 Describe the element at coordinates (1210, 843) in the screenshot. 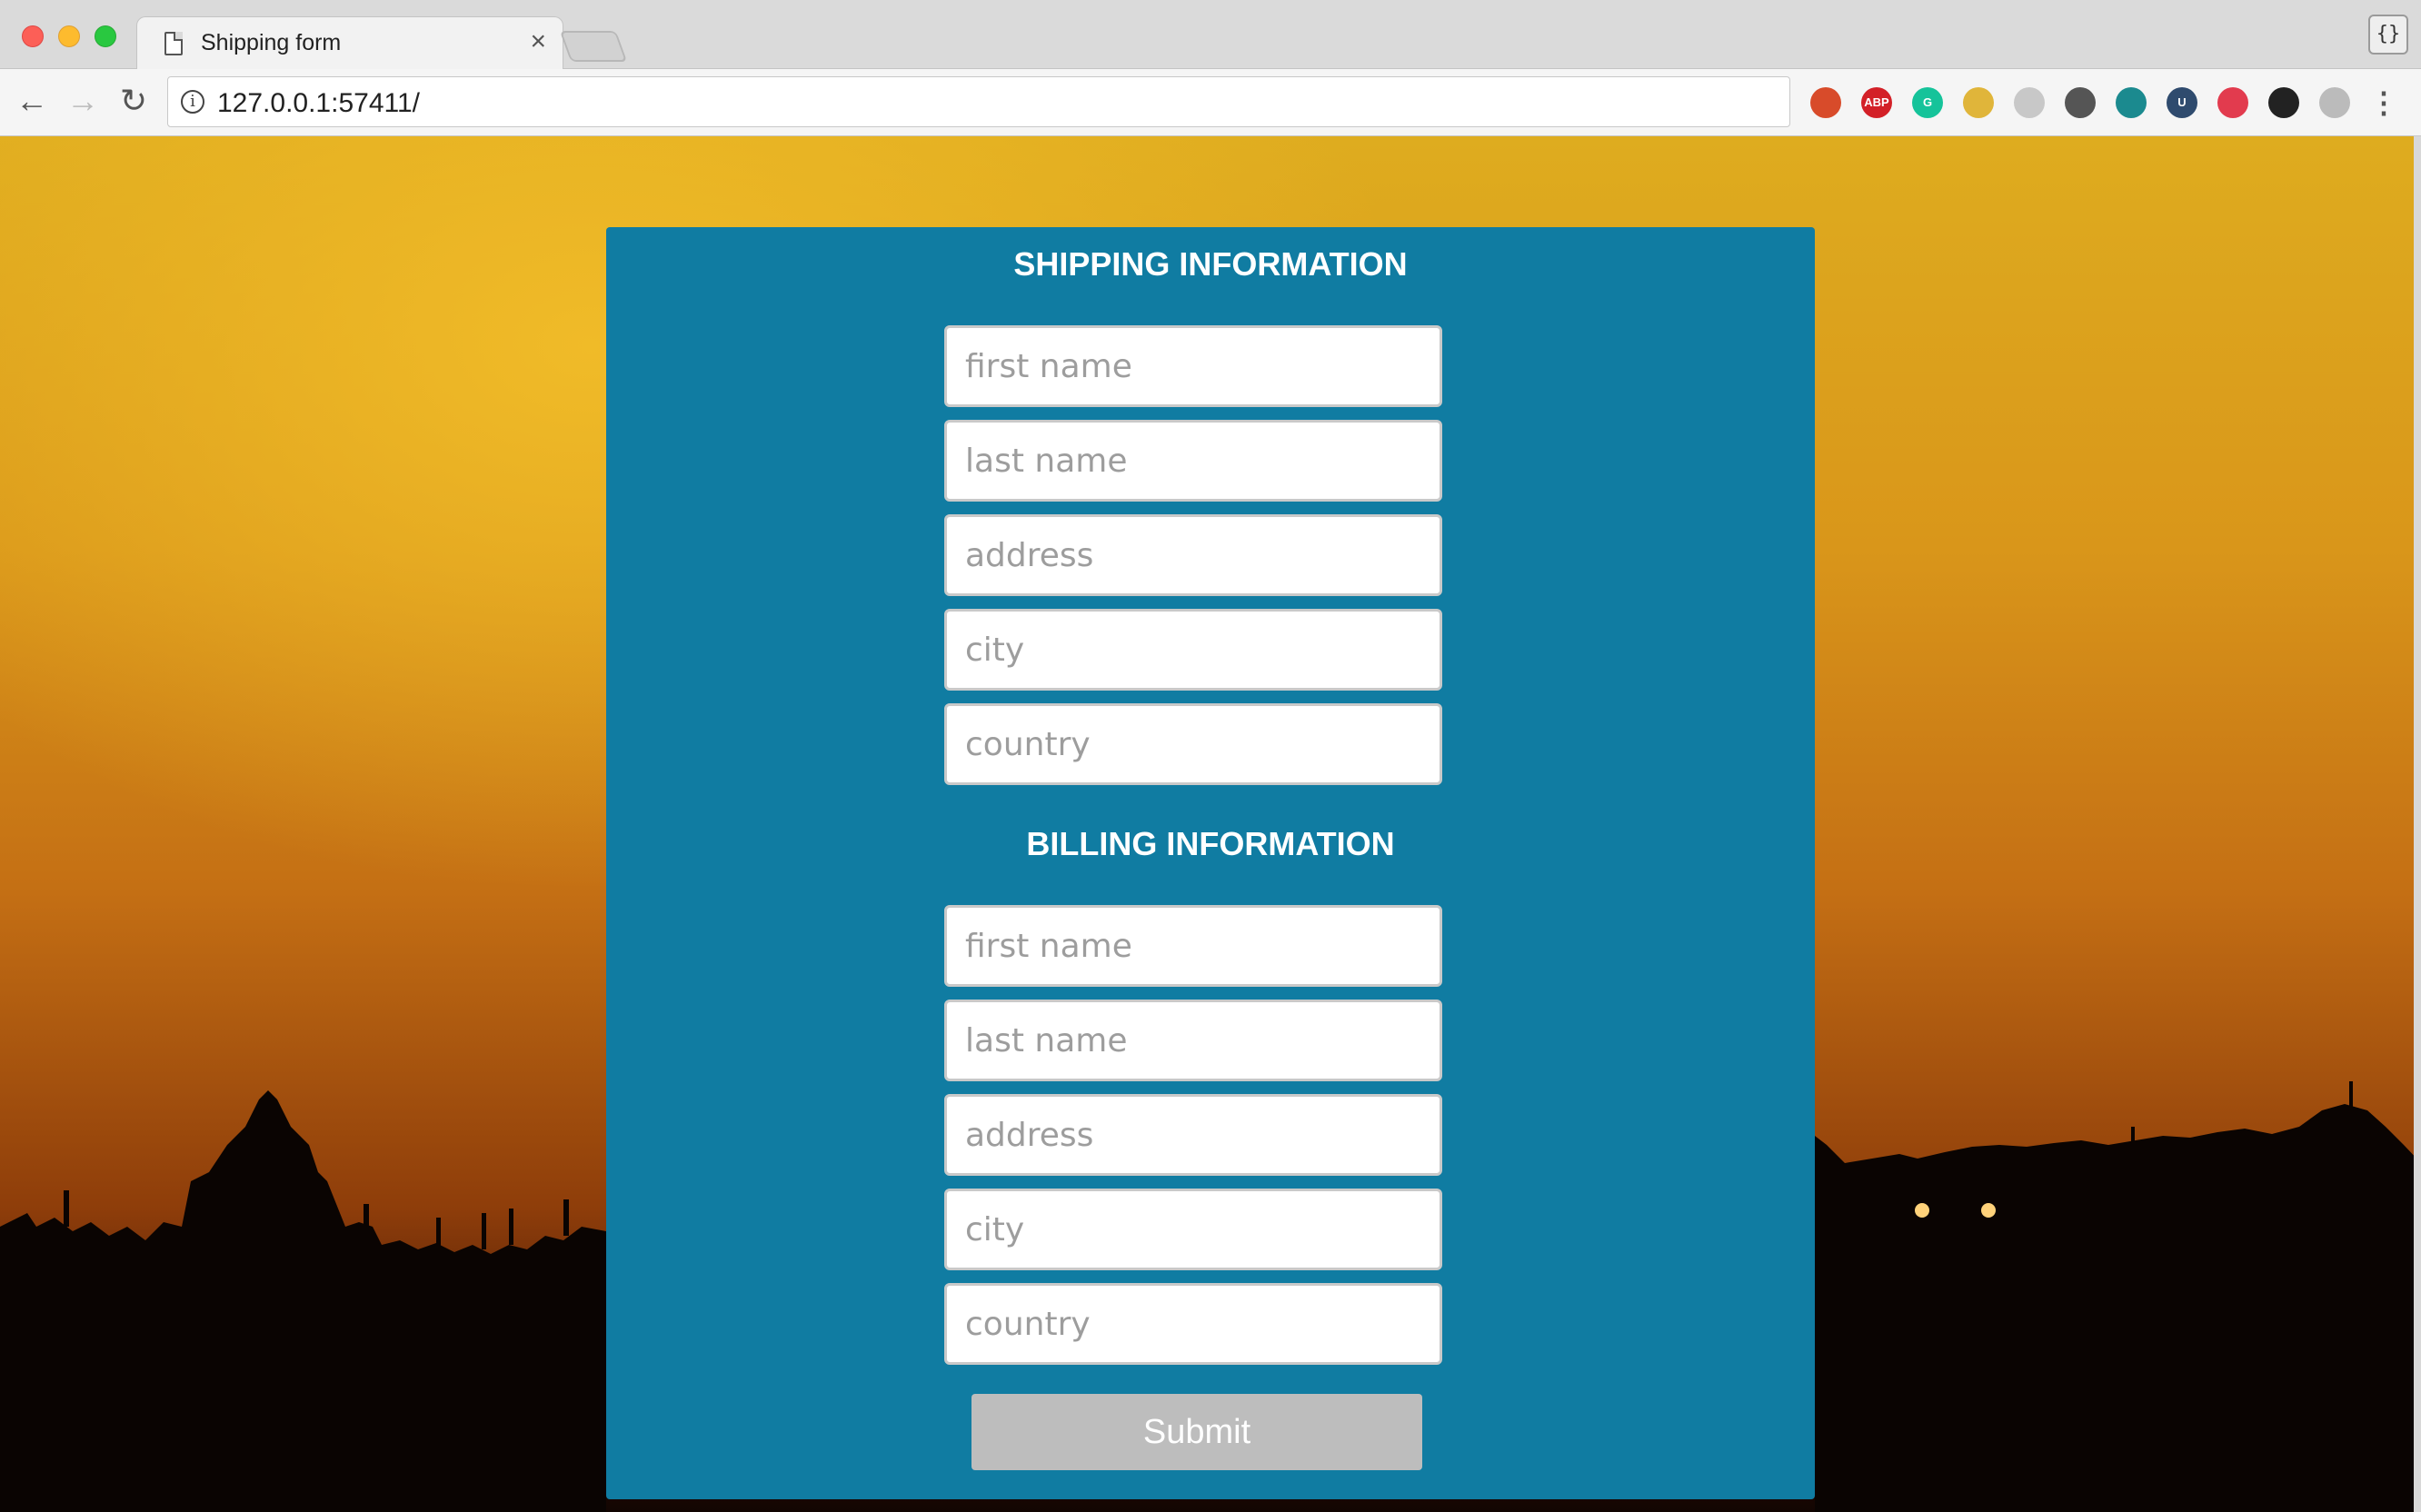

I see `billing-title: BILLING INFORMATION` at that location.